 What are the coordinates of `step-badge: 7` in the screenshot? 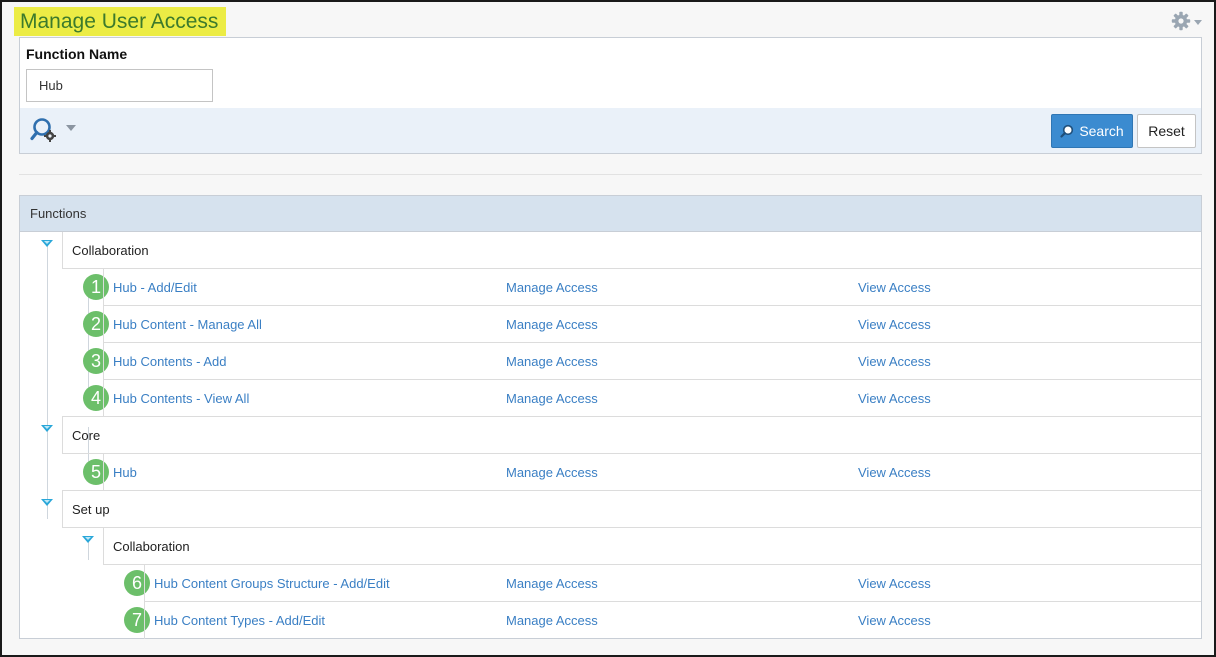 It's located at (137, 620).